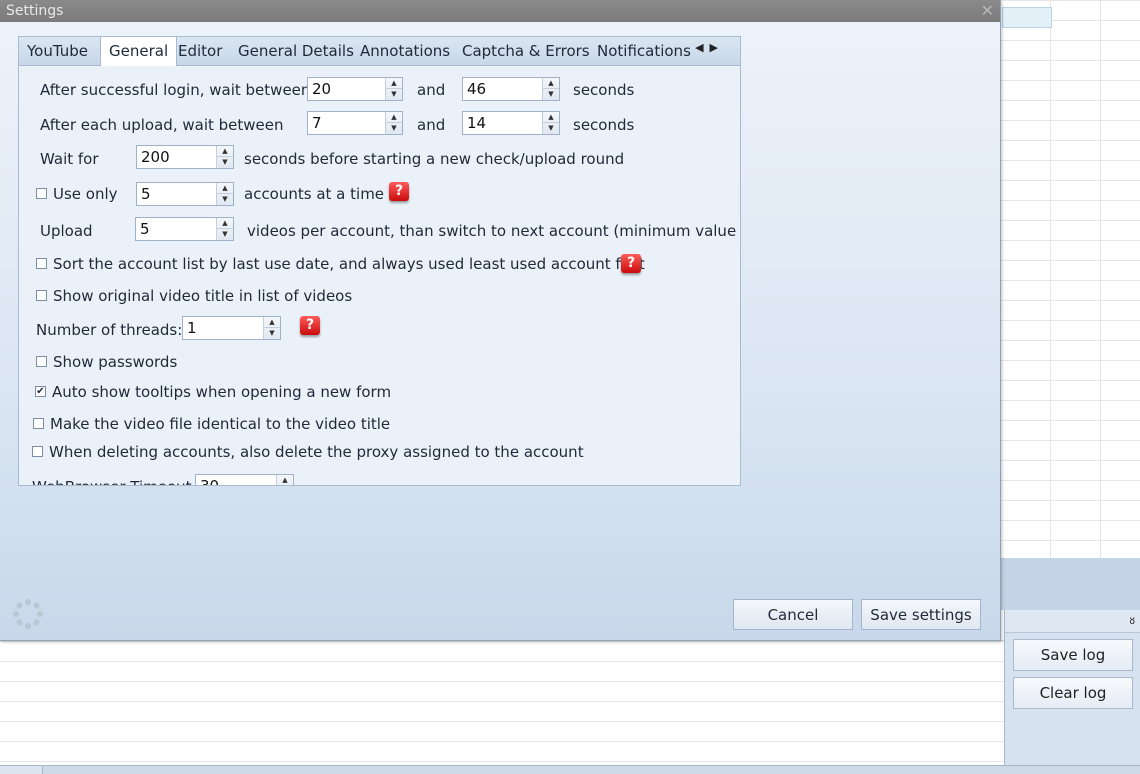 Image resolution: width=1140 pixels, height=774 pixels. Describe the element at coordinates (185, 157) in the screenshot. I see `wait-for-stepper: 200 ▲ ▼` at that location.